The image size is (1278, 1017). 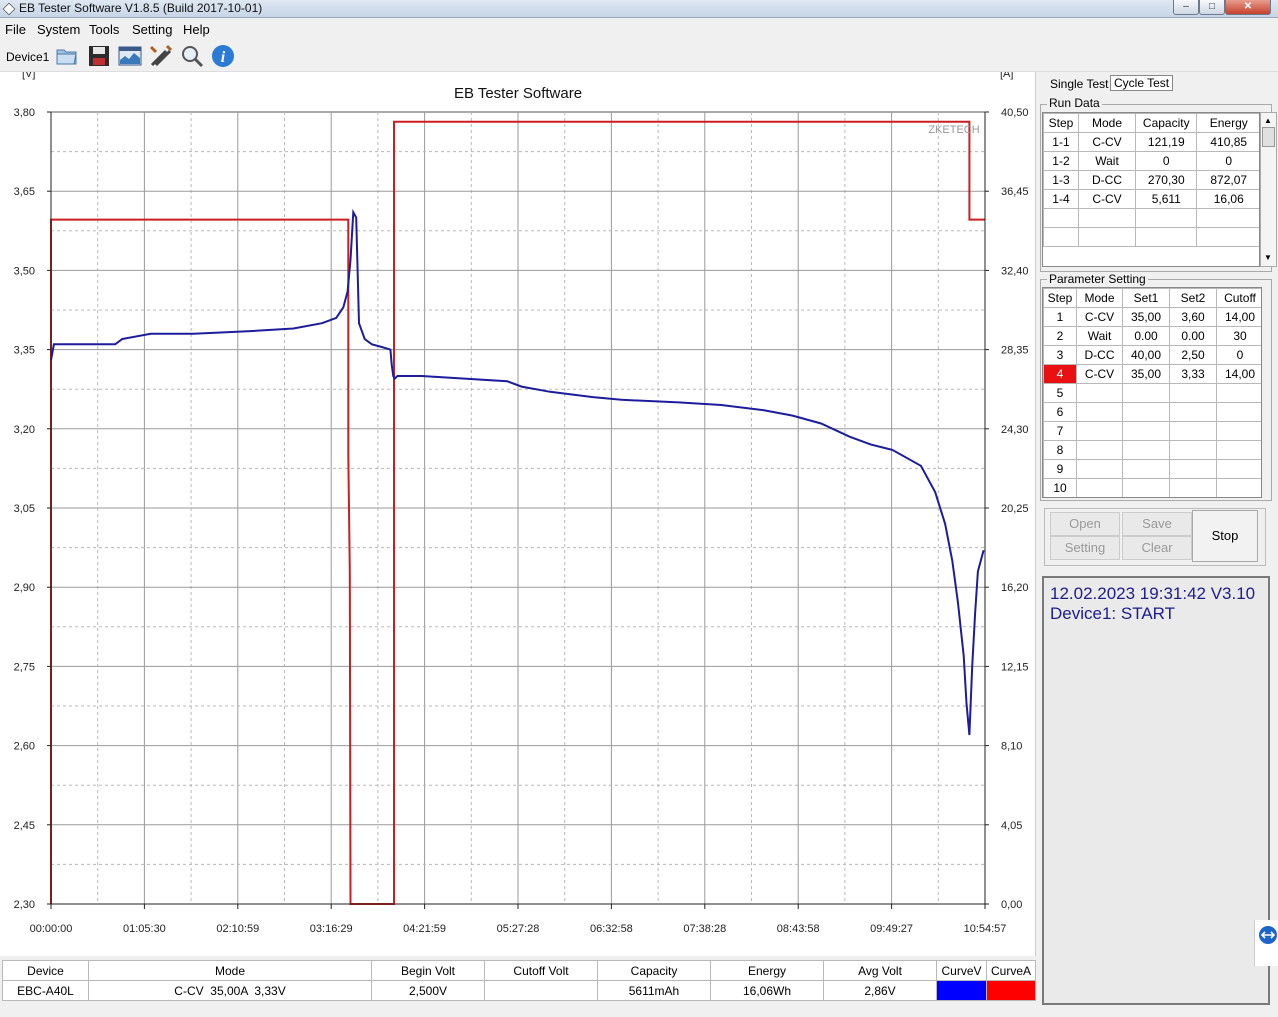 I want to click on summary-header-curvev: CurveV, so click(x=961, y=970).